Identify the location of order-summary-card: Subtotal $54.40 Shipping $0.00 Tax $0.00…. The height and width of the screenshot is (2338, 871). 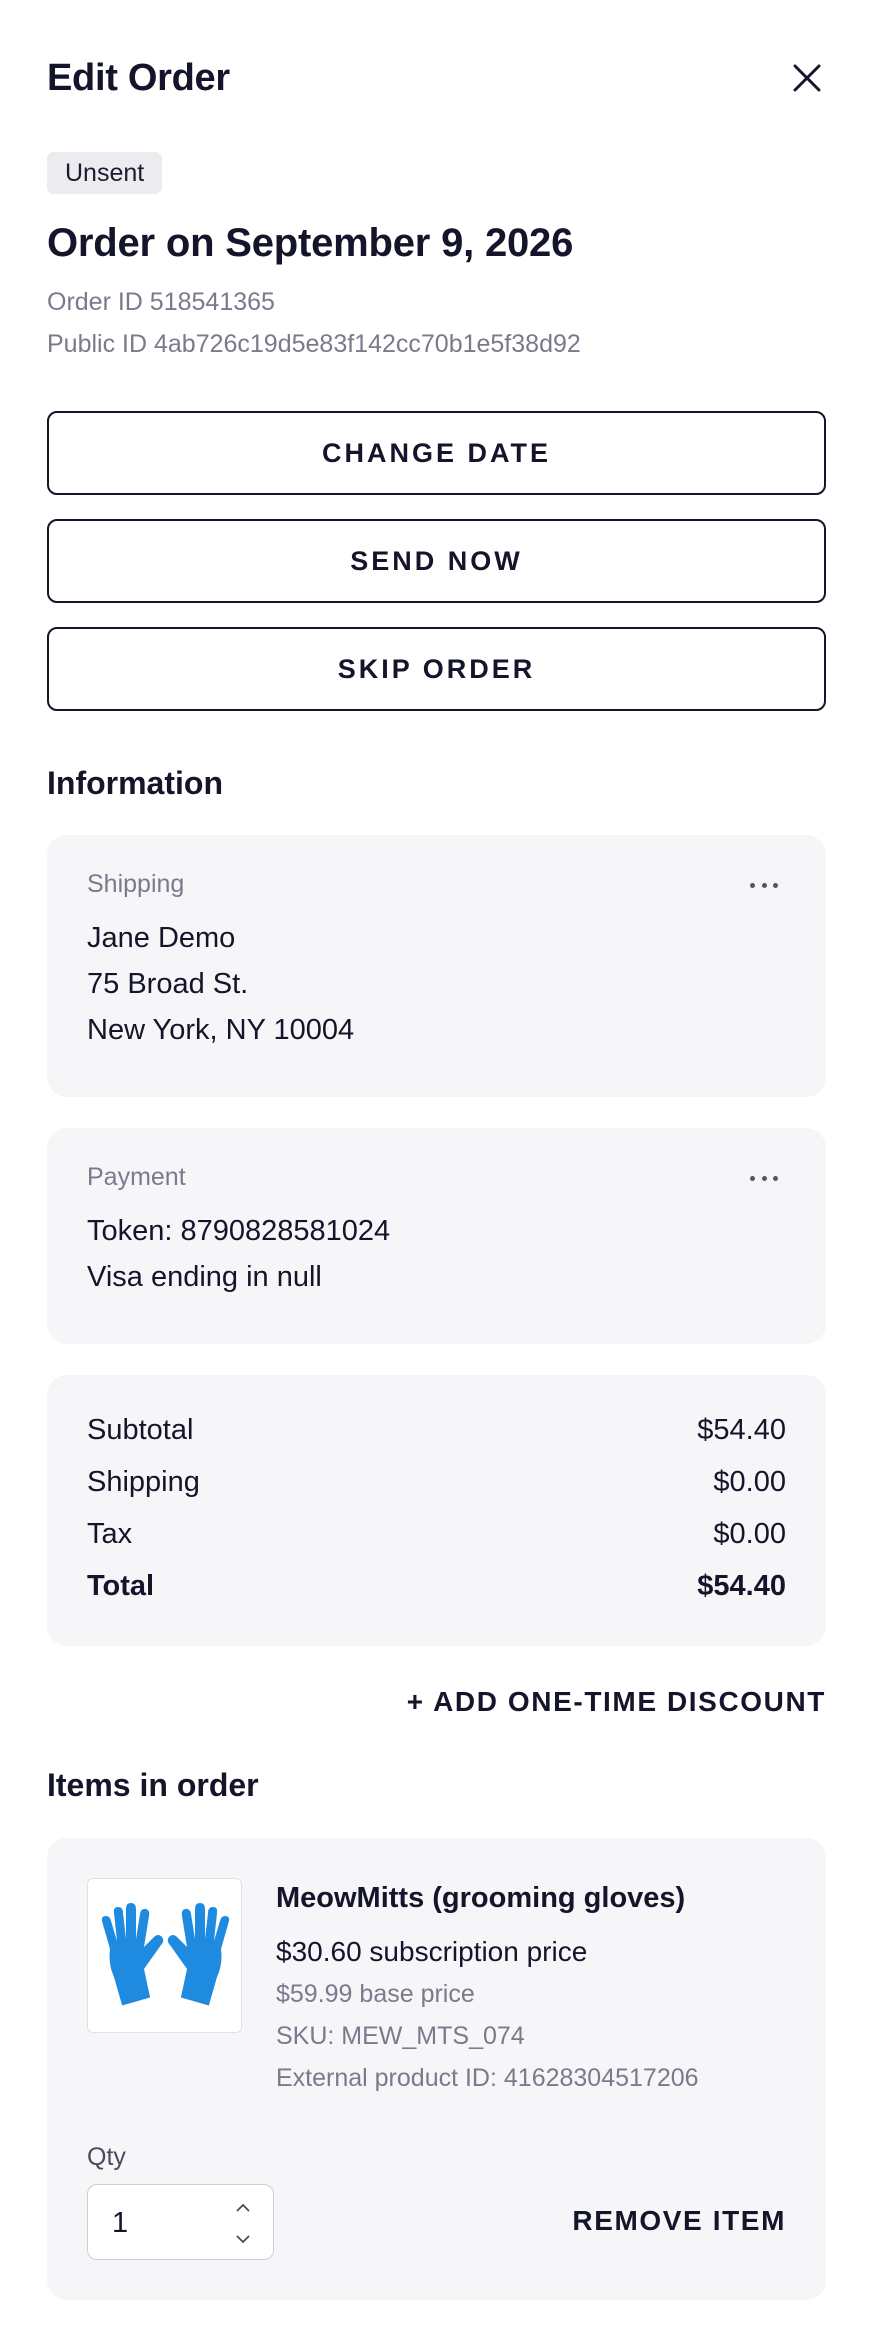
(436, 1510).